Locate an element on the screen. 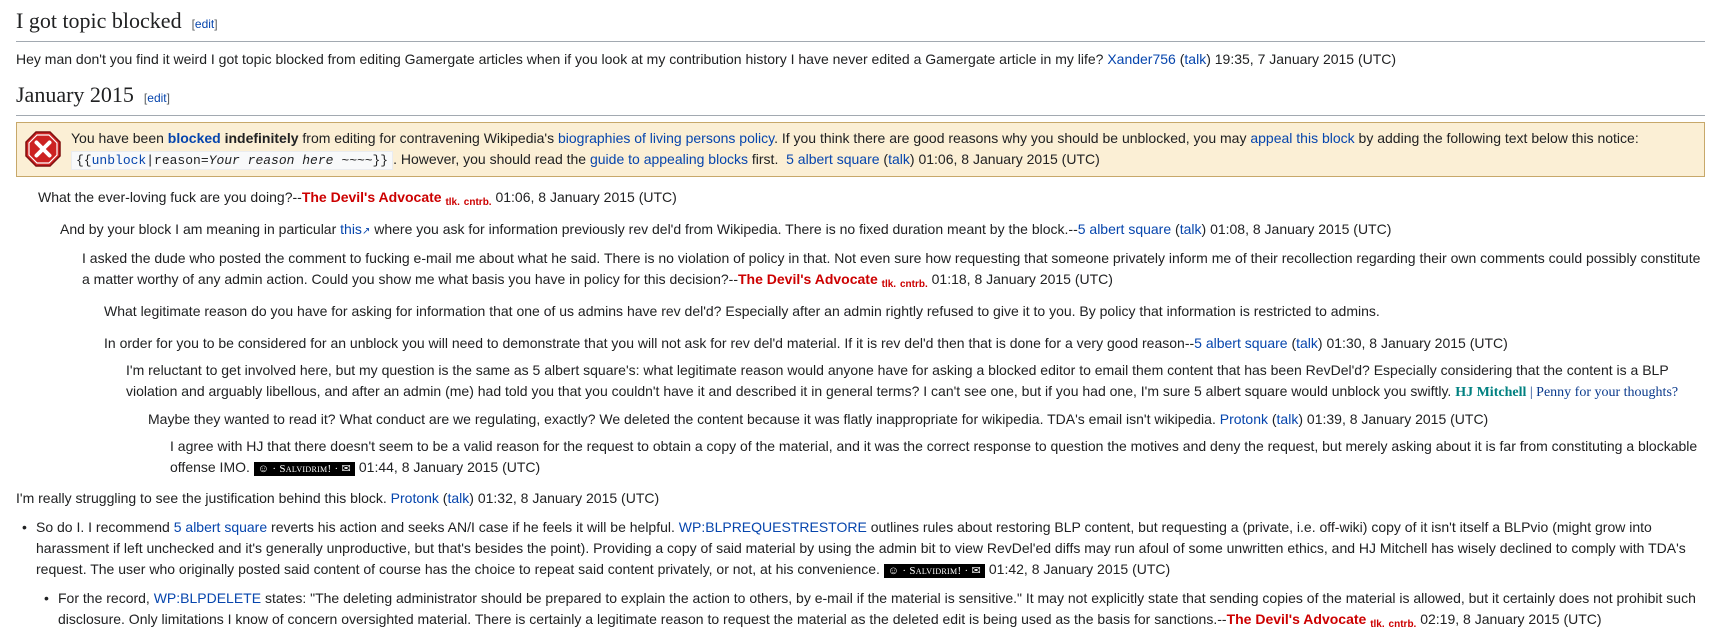 This screenshot has width=1721, height=635. diff-link: this is located at coordinates (351, 229).